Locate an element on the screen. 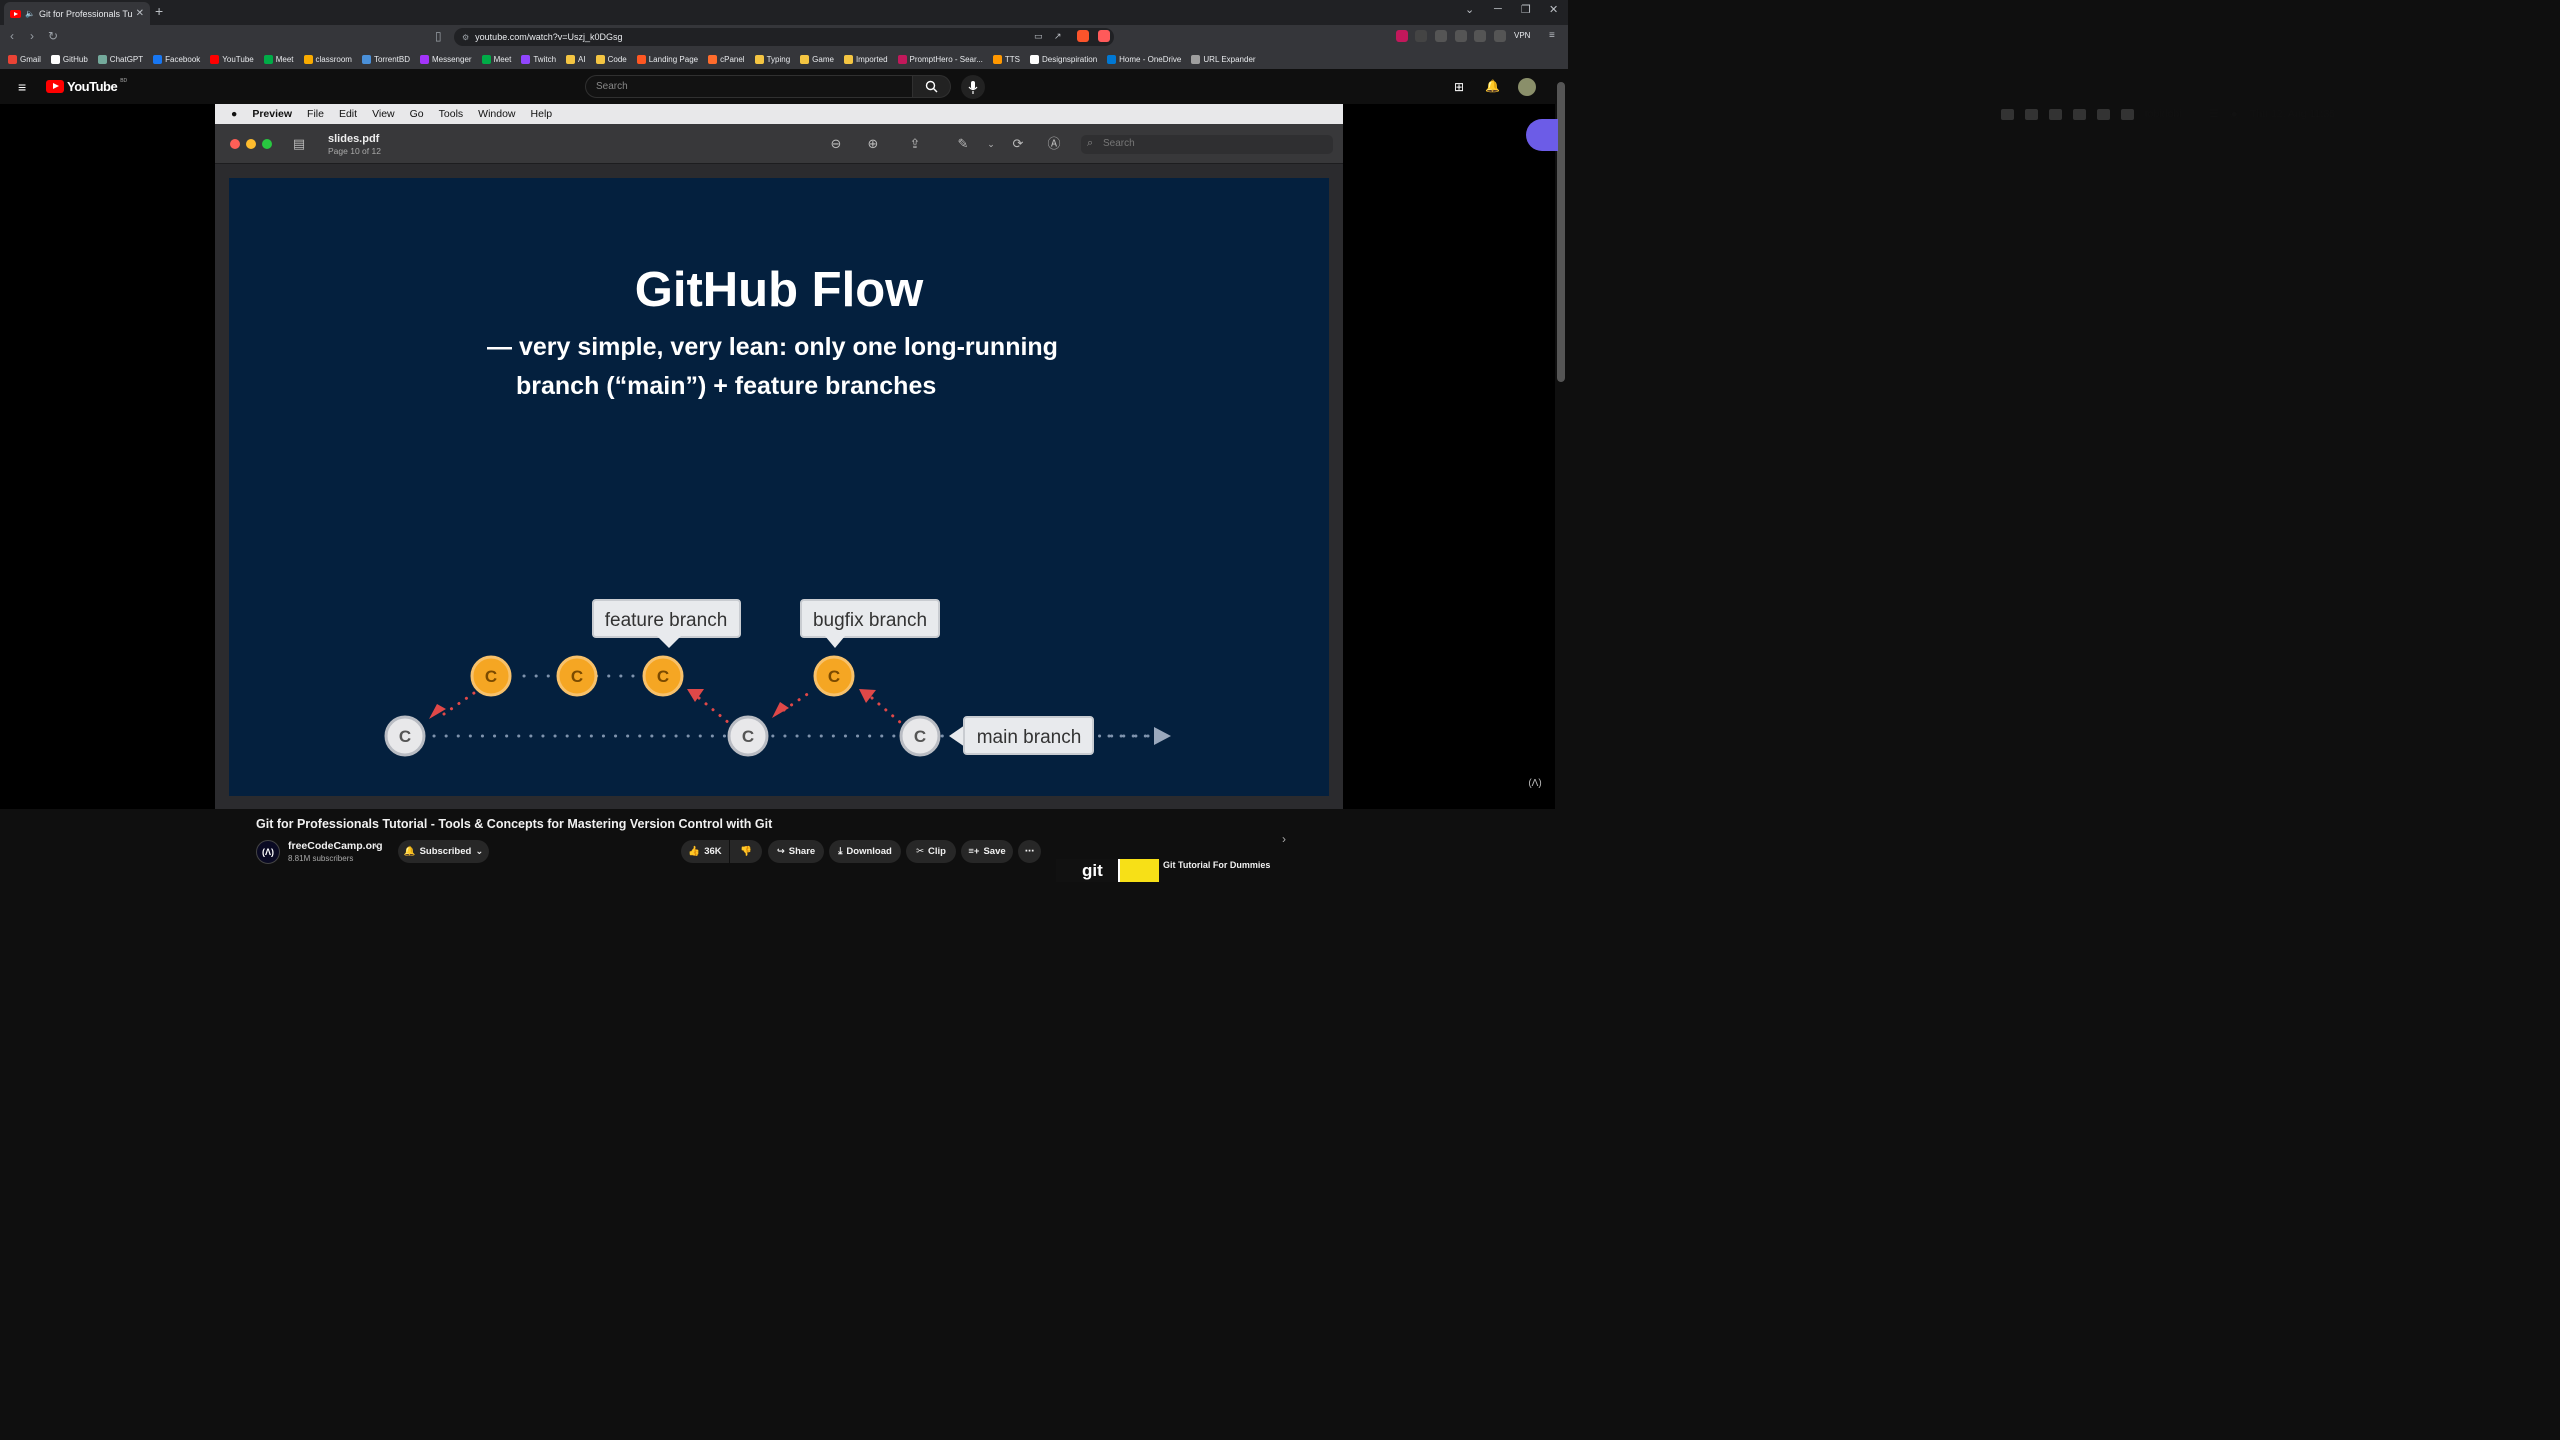  tab-search-icon: ⌄ is located at coordinates (1469, 9).